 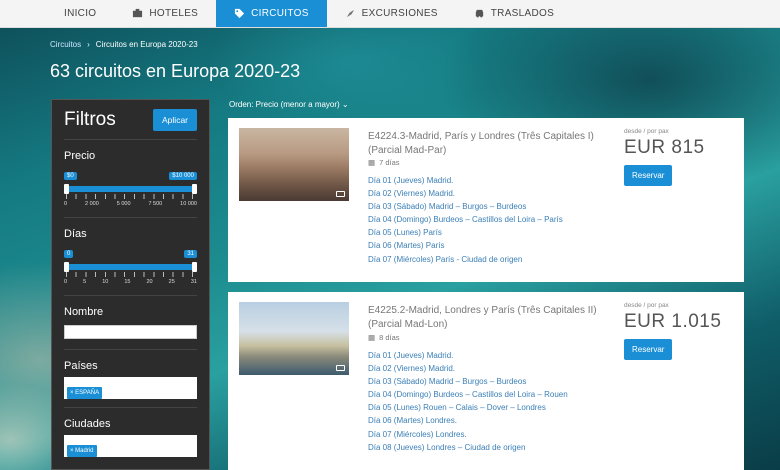 I want to click on filters-header: Filtros Aplicar, so click(x=130, y=120).